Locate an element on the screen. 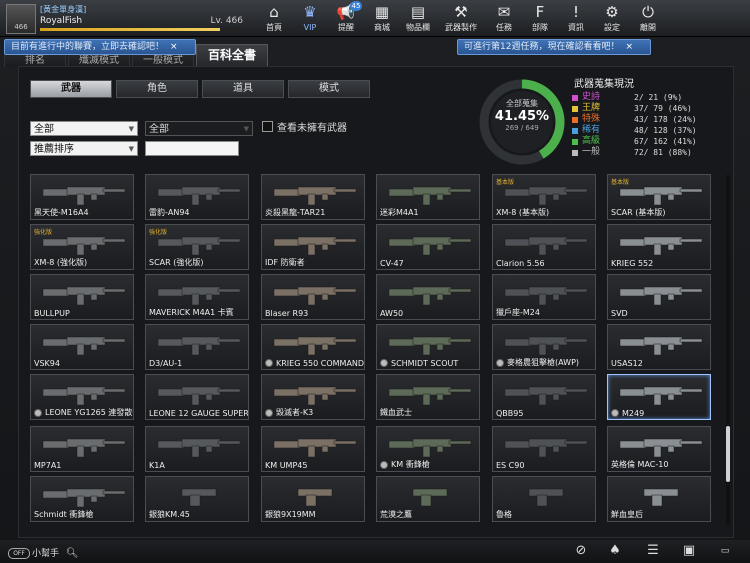  nav-gear: ⚙ 設定 is located at coordinates (612, 18).